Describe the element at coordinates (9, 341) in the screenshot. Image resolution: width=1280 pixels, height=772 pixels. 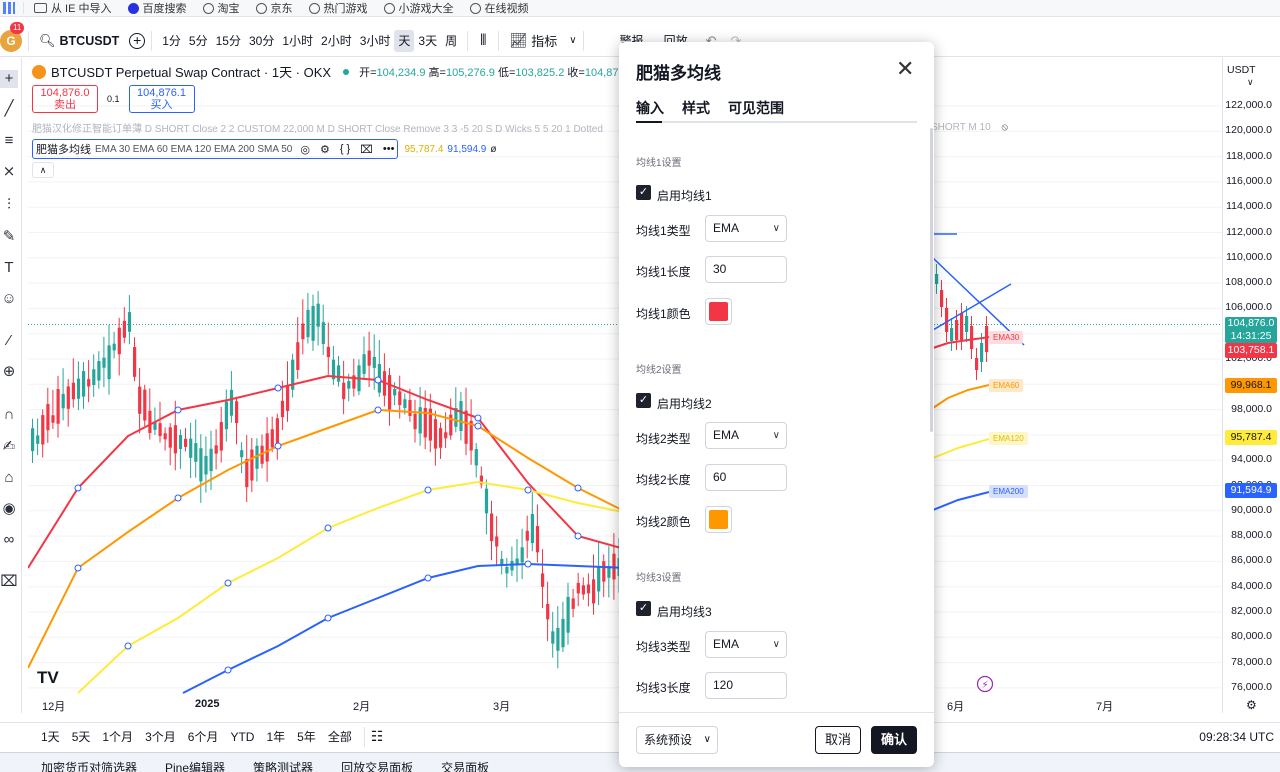
I see `ruler-icon: ⁄` at that location.